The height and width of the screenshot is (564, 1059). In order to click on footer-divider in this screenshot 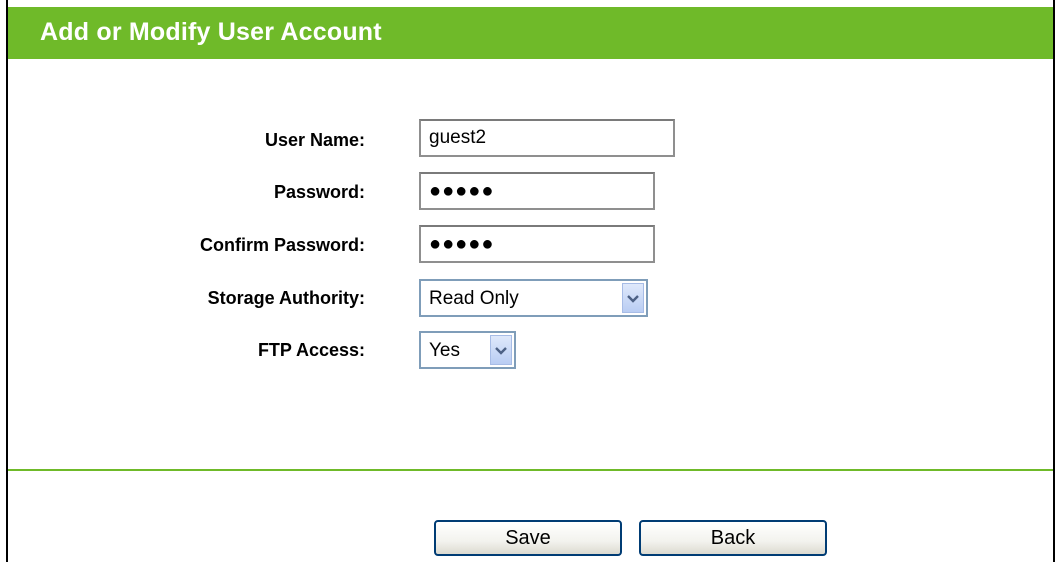, I will do `click(530, 470)`.